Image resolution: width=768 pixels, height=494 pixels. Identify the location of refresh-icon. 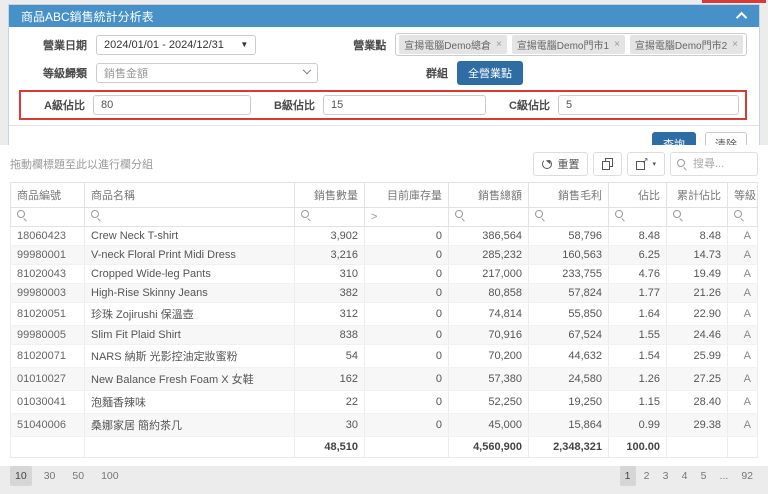
(547, 164).